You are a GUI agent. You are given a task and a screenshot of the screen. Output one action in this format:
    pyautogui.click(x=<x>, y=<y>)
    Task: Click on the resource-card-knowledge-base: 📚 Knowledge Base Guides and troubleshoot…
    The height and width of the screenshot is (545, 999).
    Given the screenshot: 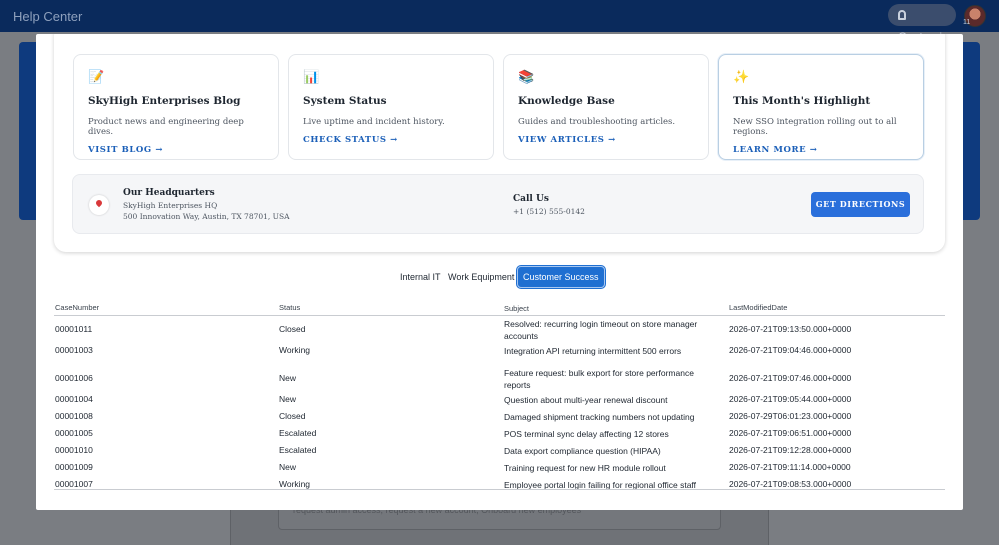 What is the action you would take?
    pyautogui.click(x=606, y=107)
    